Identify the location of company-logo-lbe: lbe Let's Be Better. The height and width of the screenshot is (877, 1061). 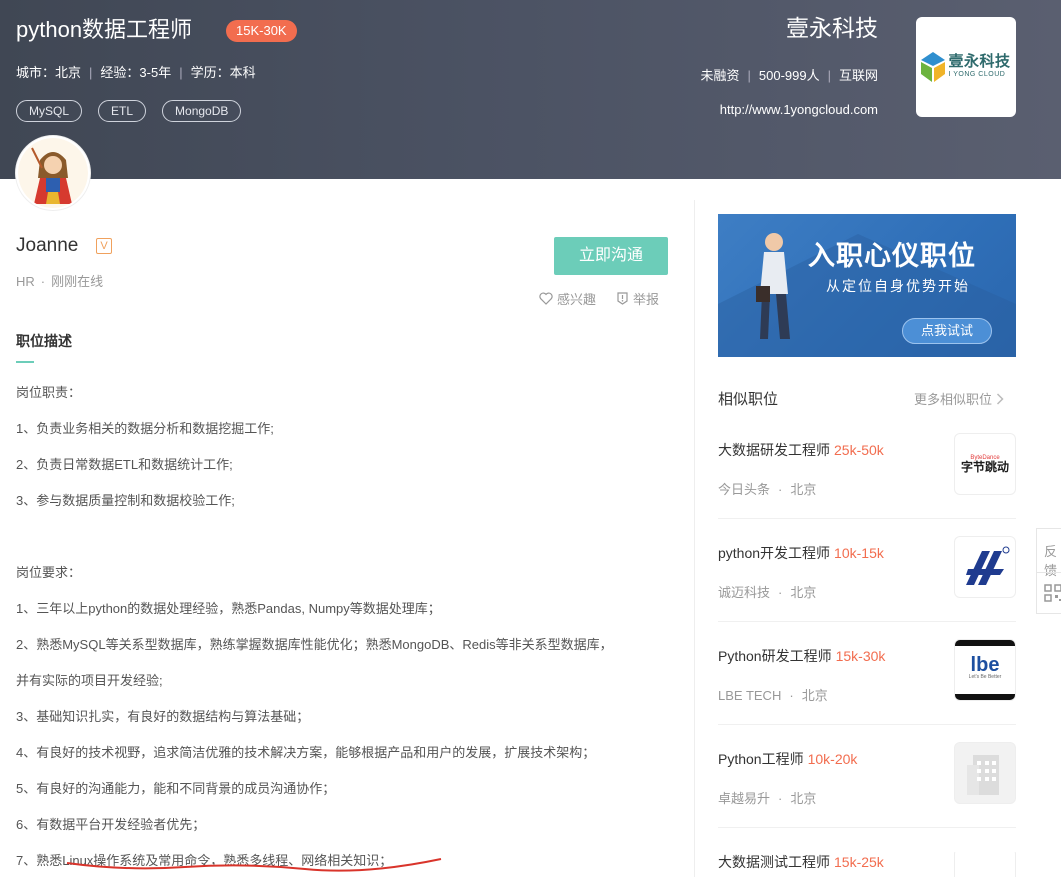
(985, 670).